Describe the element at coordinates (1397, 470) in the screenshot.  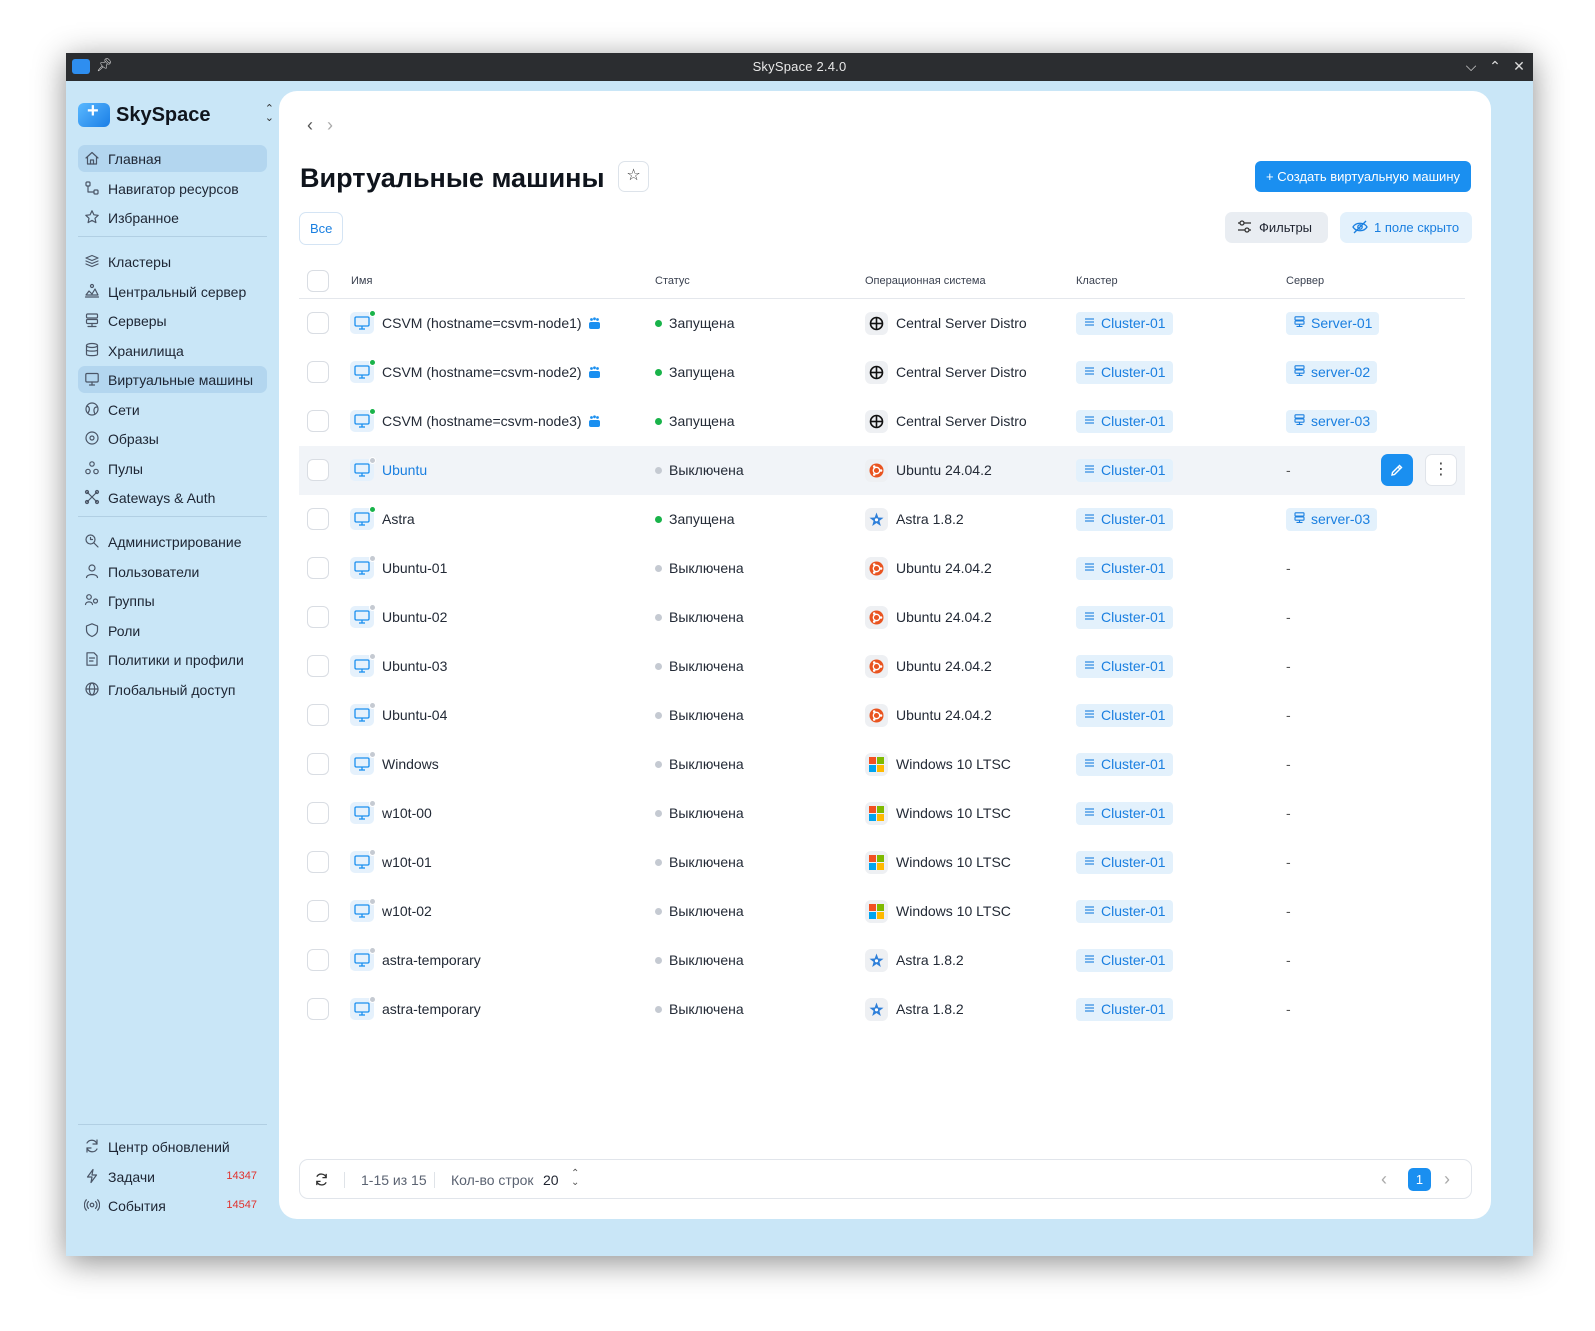
I see `edit-button` at that location.